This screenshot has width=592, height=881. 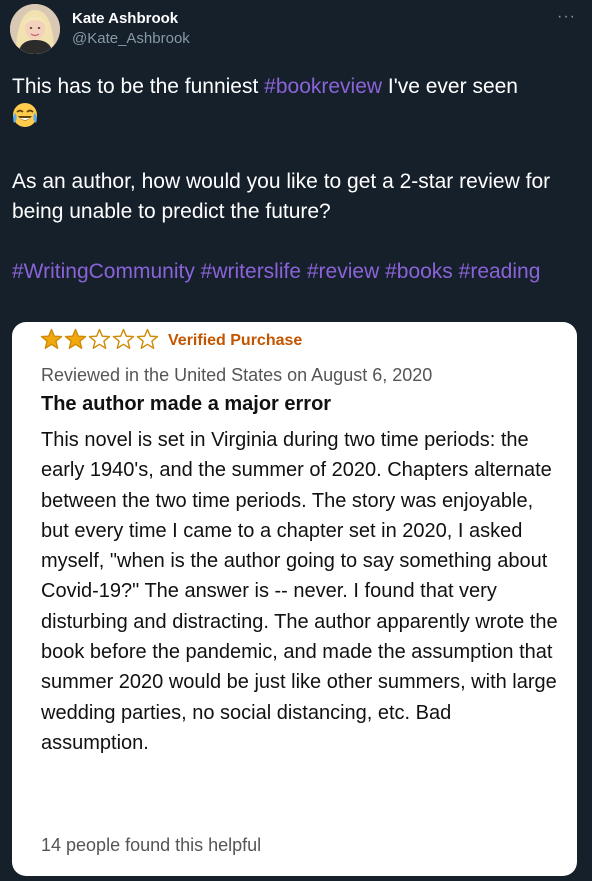 What do you see at coordinates (566, 17) in the screenshot?
I see `more-options-icon: ···` at bounding box center [566, 17].